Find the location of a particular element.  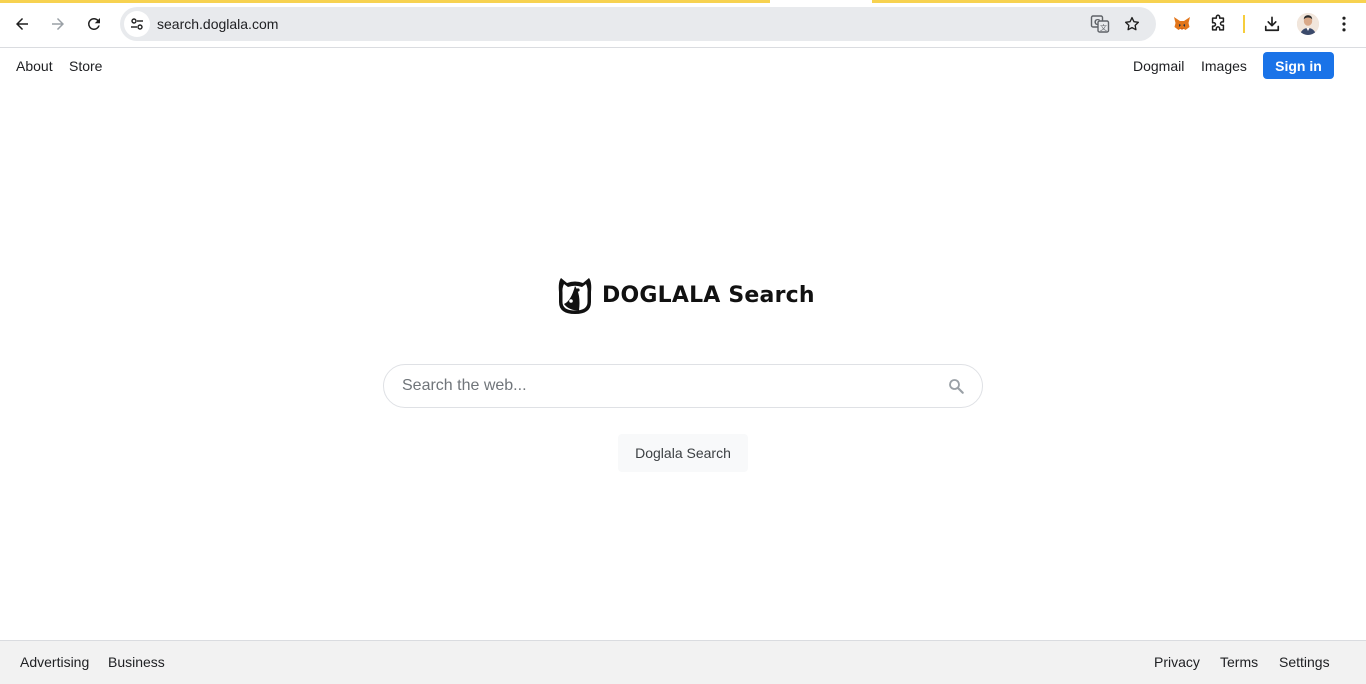

address-bar: search.doglala.com G 文 is located at coordinates (638, 24).